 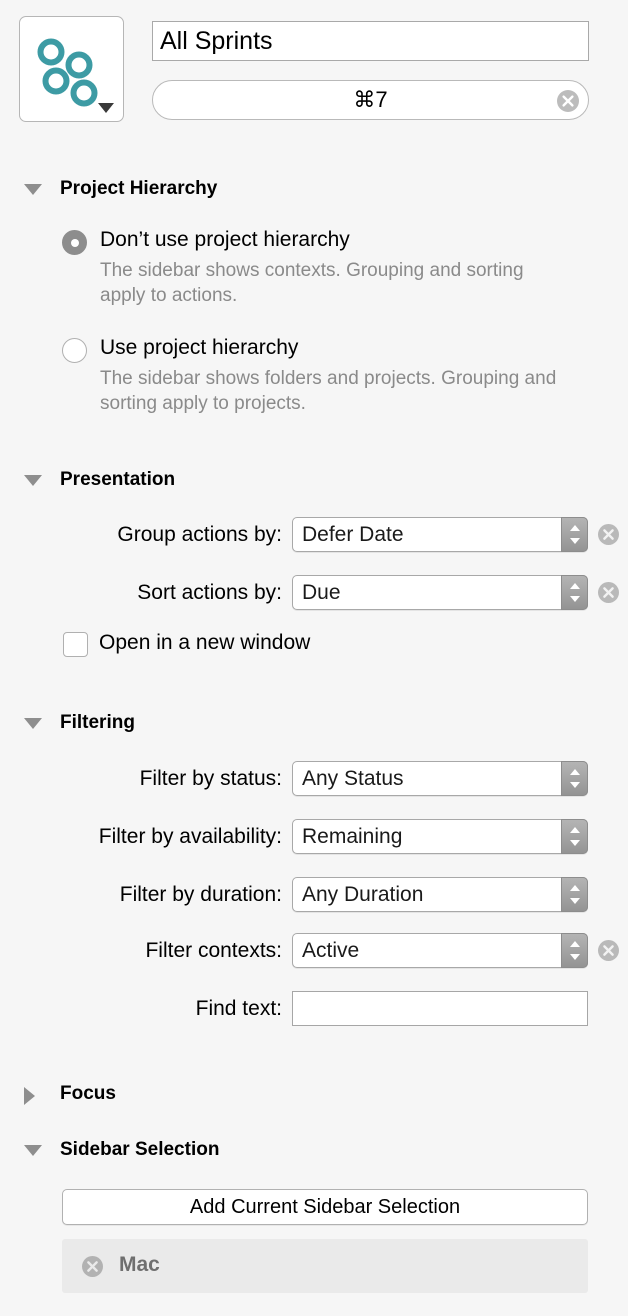 What do you see at coordinates (331, 950) in the screenshot?
I see `select-value: Active` at bounding box center [331, 950].